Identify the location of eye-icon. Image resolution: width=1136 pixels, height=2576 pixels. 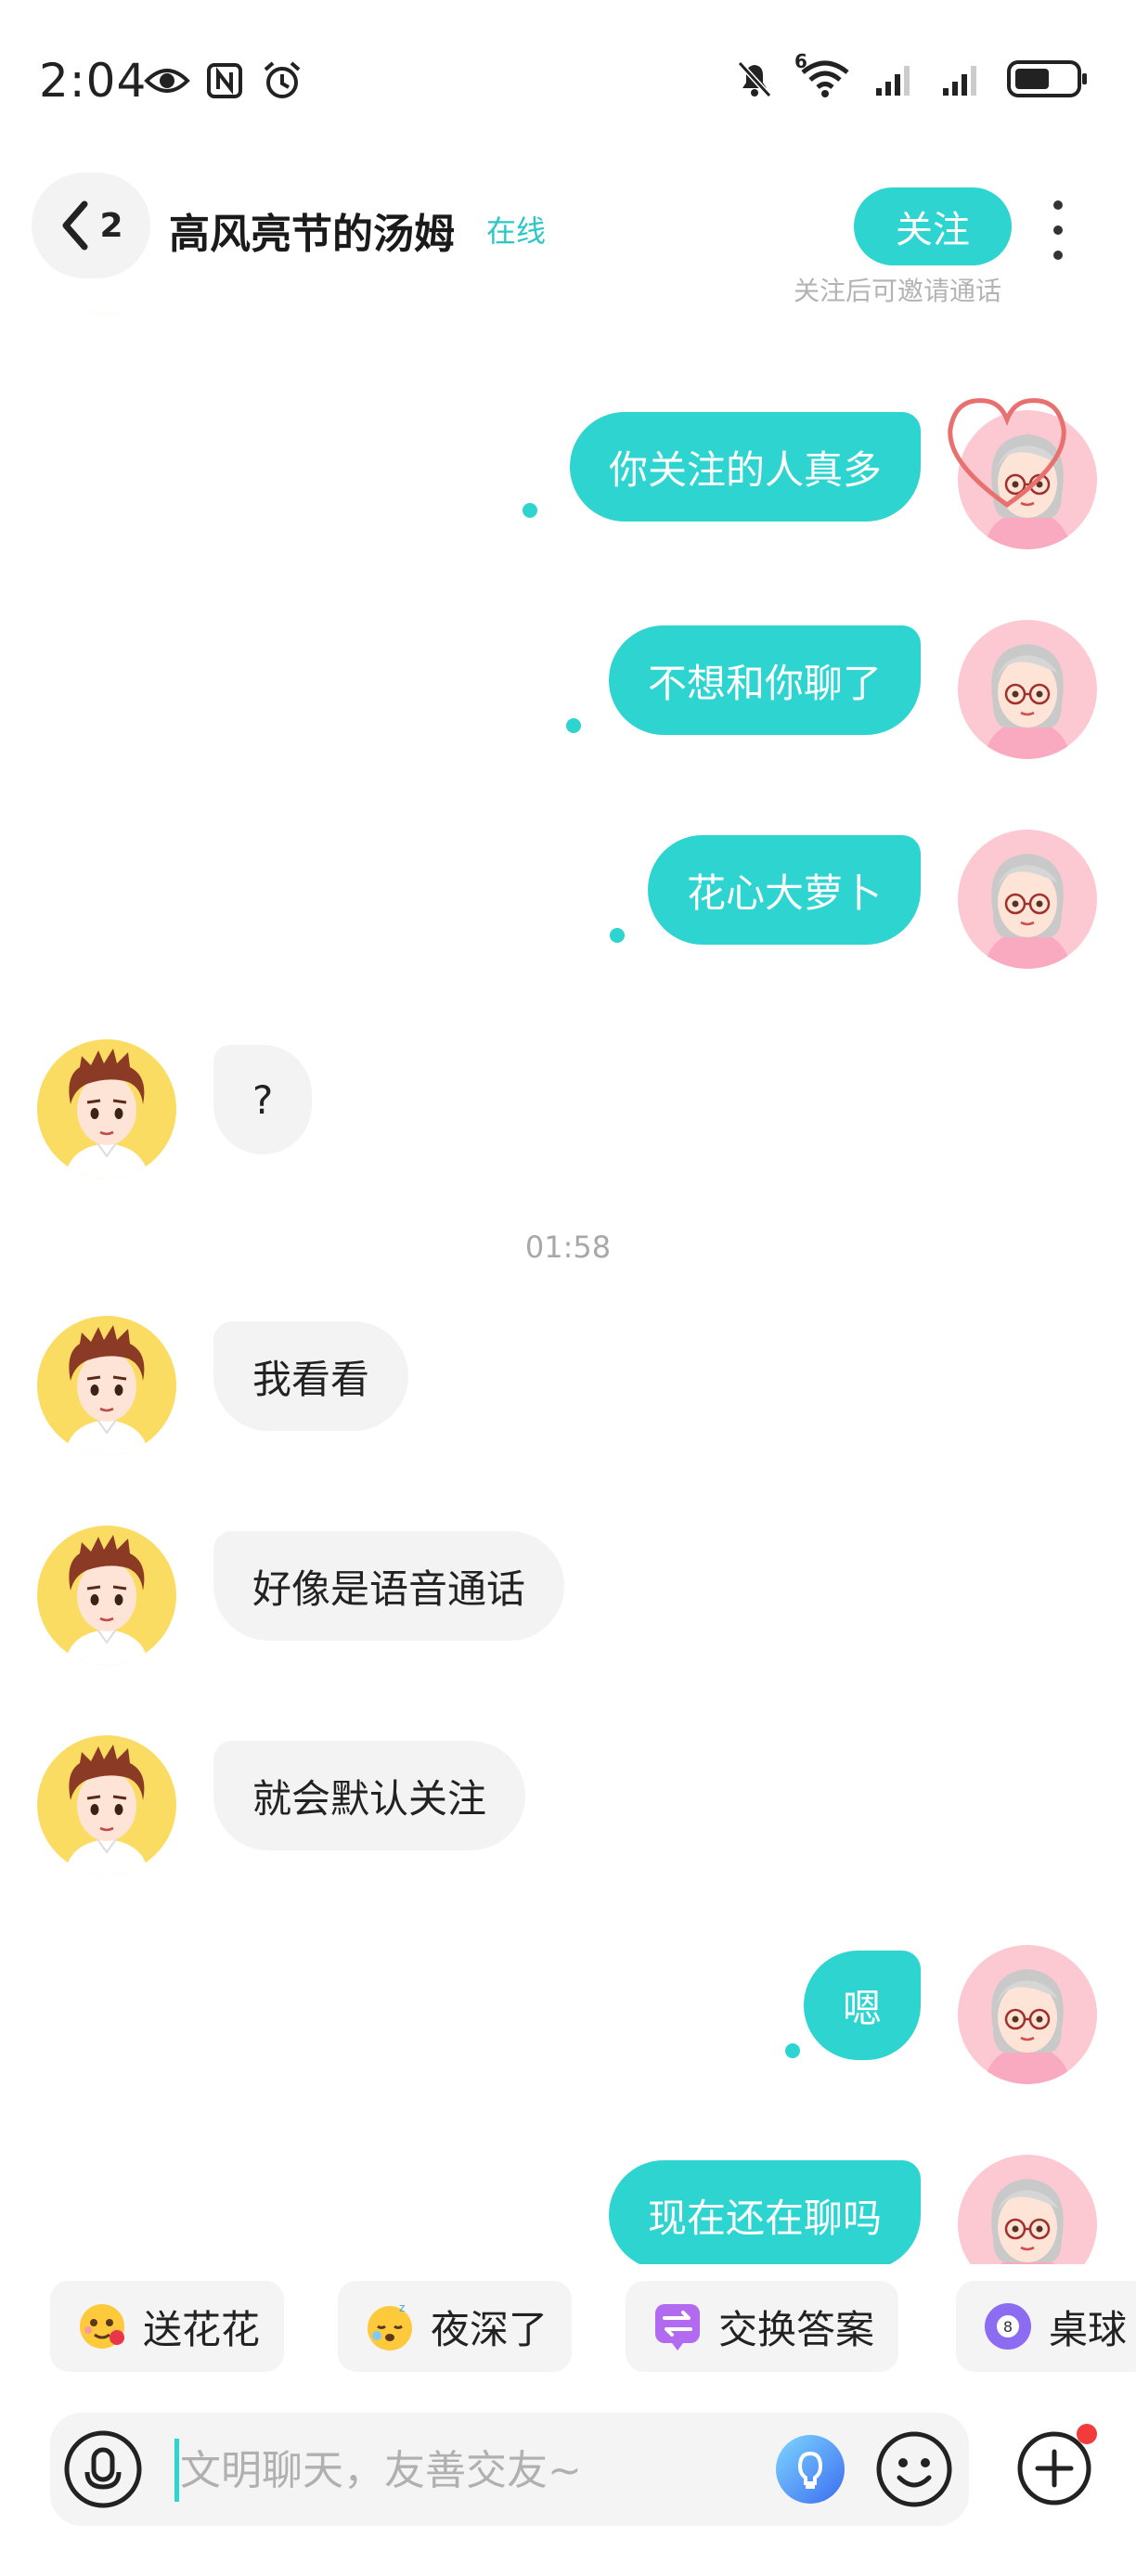
(167, 81).